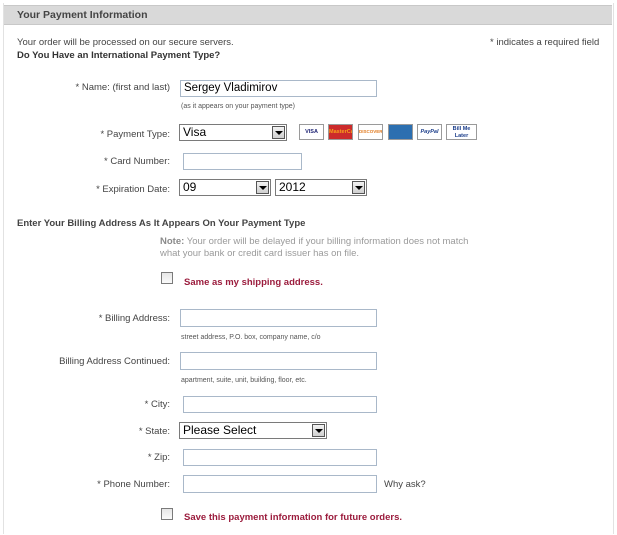 The width and height of the screenshot is (617, 535). Describe the element at coordinates (134, 318) in the screenshot. I see `billing-address-label: * Billing Address:` at that location.